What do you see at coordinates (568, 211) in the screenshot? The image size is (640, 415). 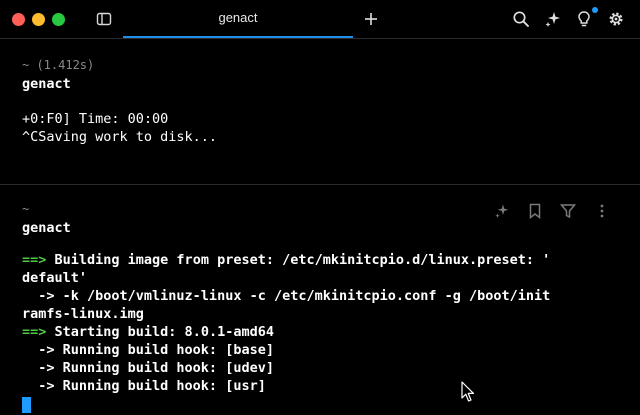 I see `filter-icon` at bounding box center [568, 211].